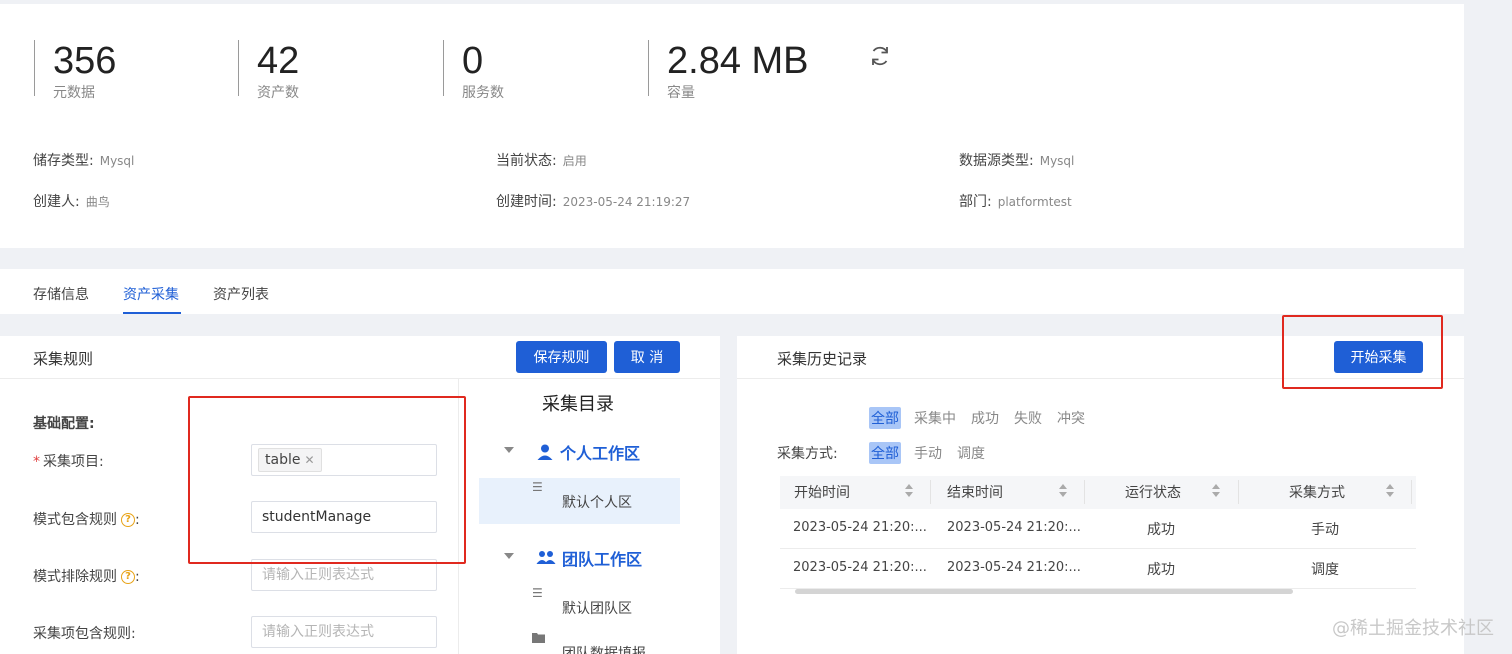 The image size is (1512, 654). I want to click on tab-asset-collection: 资产采集, so click(151, 294).